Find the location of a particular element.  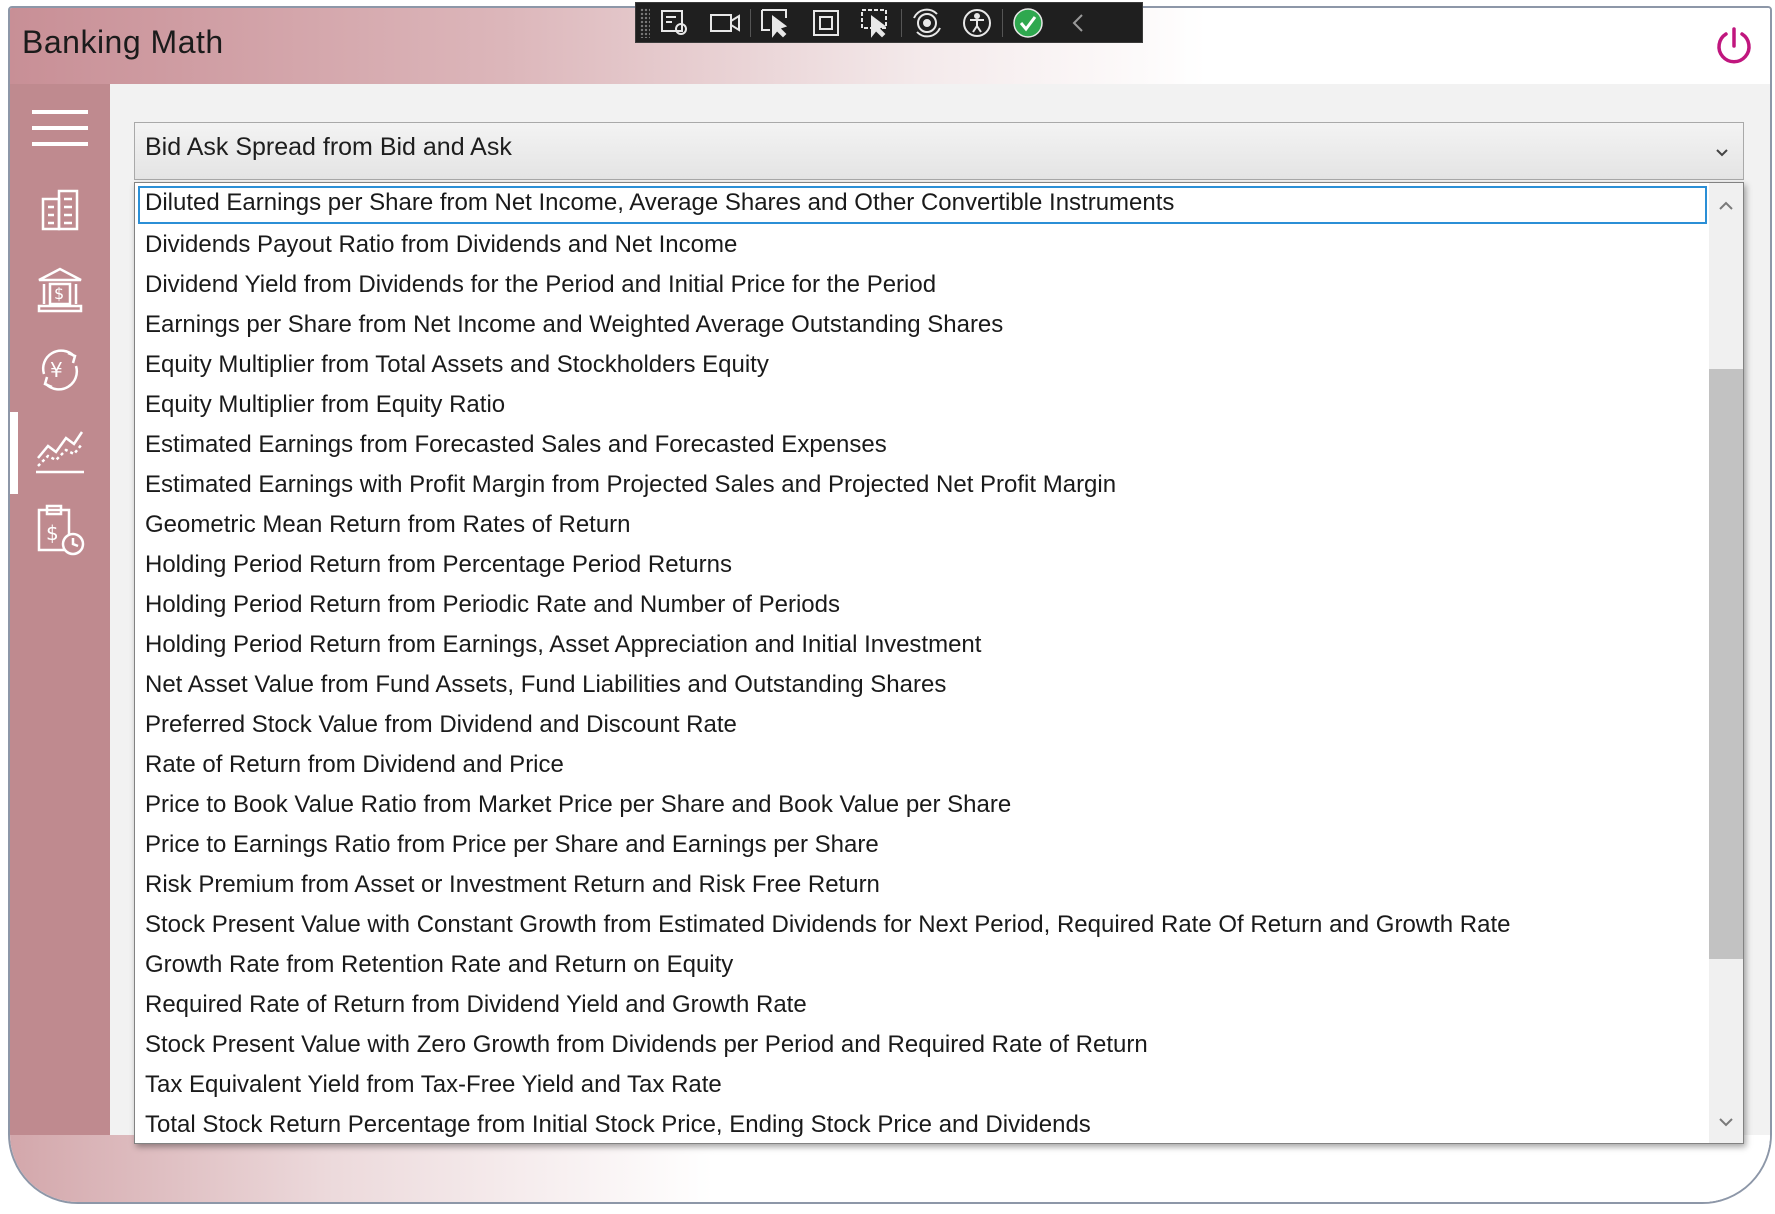

bank-icon: $ is located at coordinates (60, 290).